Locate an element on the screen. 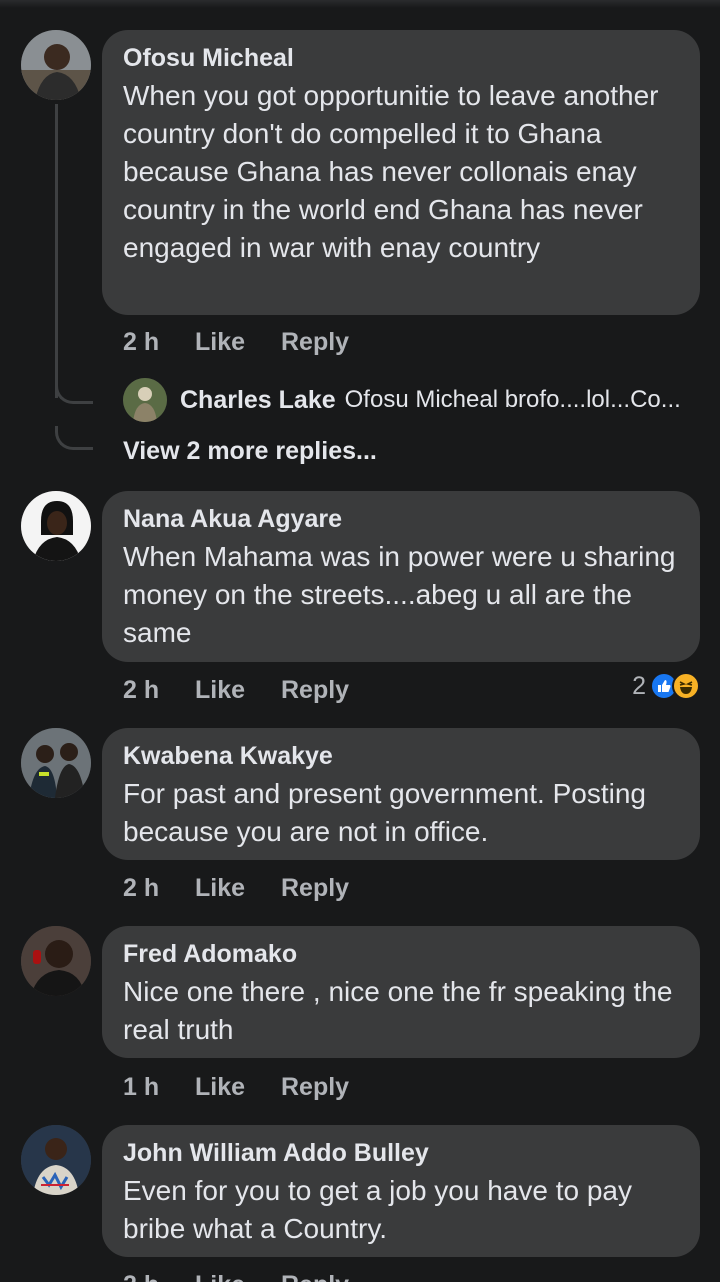  top-edge is located at coordinates (360, 4).